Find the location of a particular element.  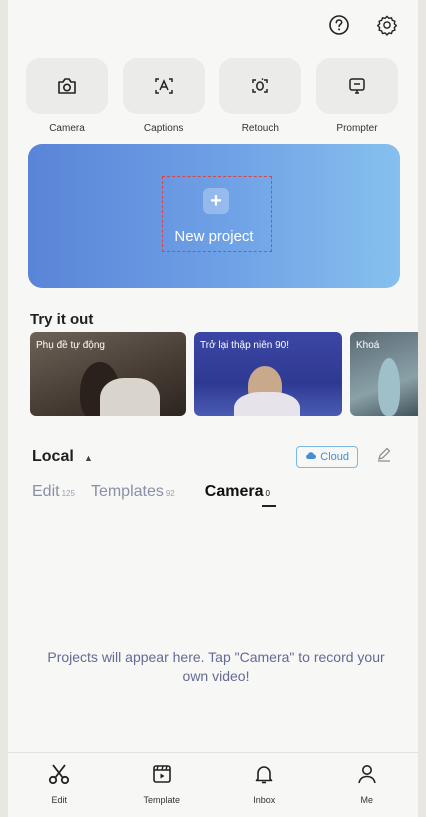

bell-icon is located at coordinates (264, 774).